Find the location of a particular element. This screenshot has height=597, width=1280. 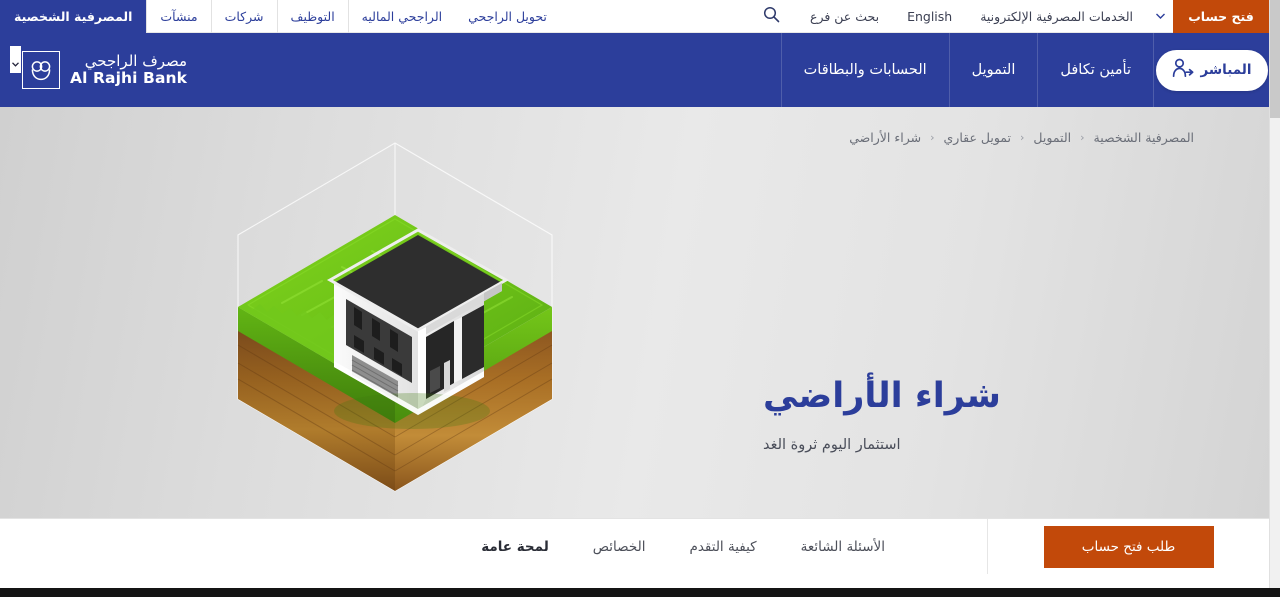

ebanking-link: الخدمات المصرفية الإلكترونية is located at coordinates (1056, 16).